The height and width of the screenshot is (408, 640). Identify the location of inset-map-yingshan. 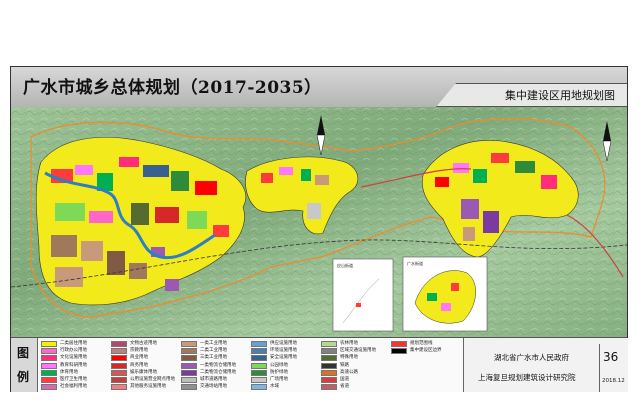
(363, 295).